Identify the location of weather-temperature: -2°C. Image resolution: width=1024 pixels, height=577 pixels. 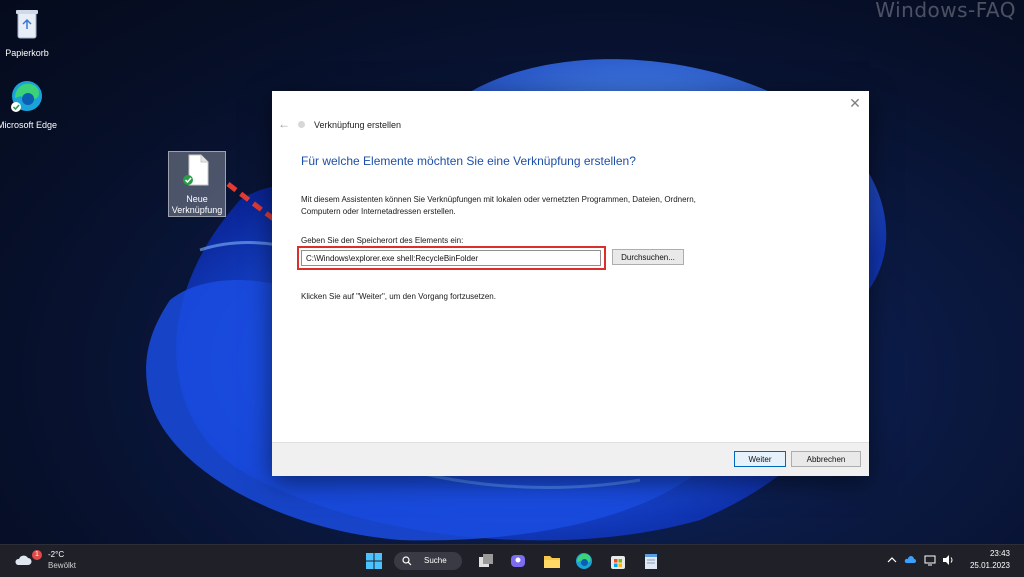
(56, 554).